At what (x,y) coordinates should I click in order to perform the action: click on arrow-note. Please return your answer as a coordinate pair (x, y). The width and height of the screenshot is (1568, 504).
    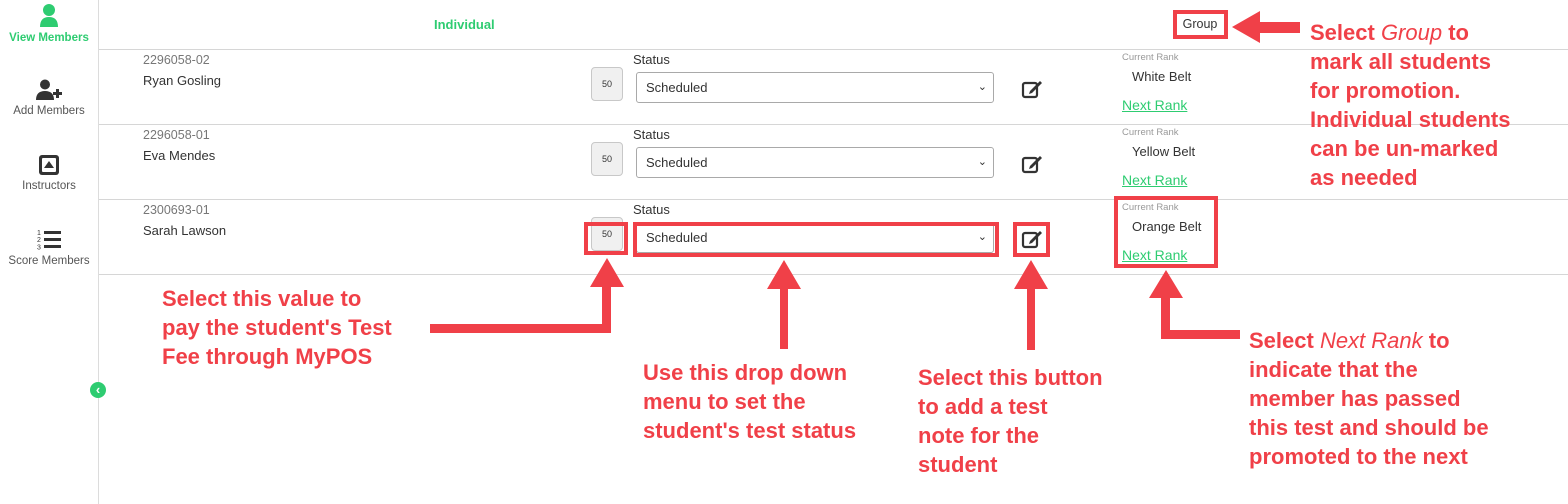
    Looking at the image, I should click on (1031, 305).